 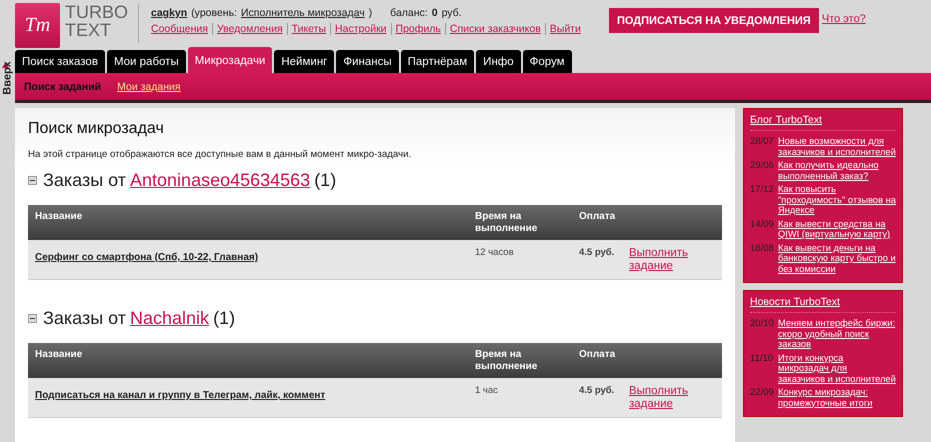 I want to click on up-arrow-icon, so click(x=5, y=65).